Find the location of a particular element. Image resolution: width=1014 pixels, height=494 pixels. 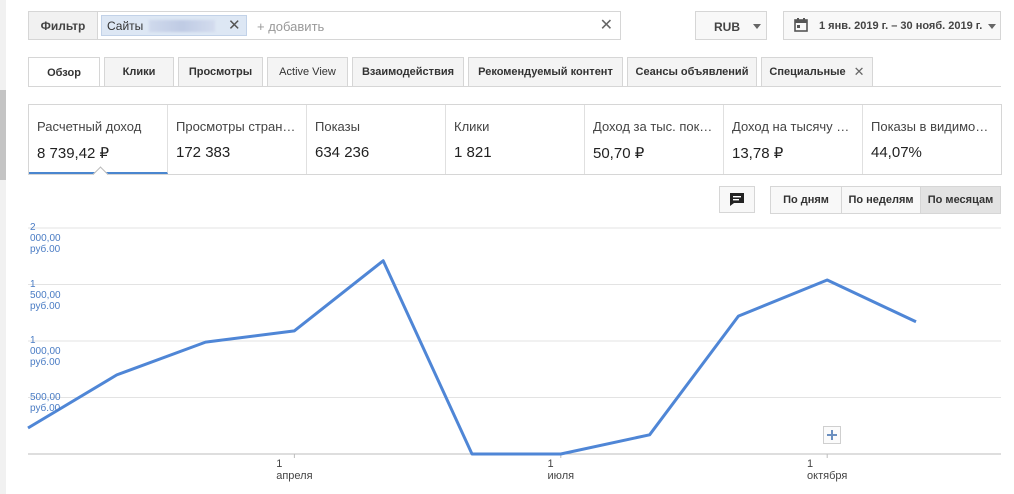

y-tick-label: 1 000,00 руб.00 is located at coordinates (45, 351).